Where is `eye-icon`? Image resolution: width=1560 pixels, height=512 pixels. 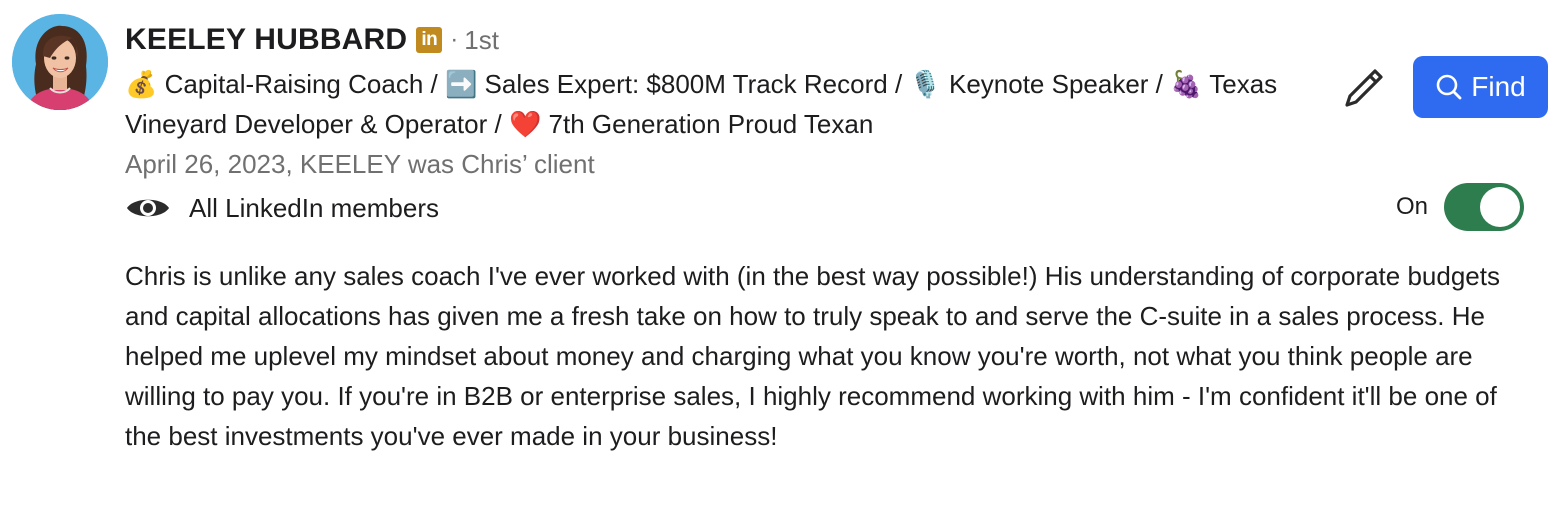
eye-icon is located at coordinates (148, 208).